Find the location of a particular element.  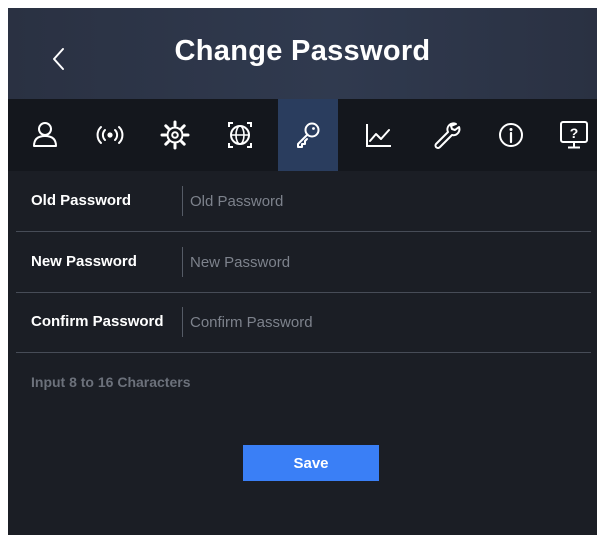

new-password-row: New Password is located at coordinates (303, 262).